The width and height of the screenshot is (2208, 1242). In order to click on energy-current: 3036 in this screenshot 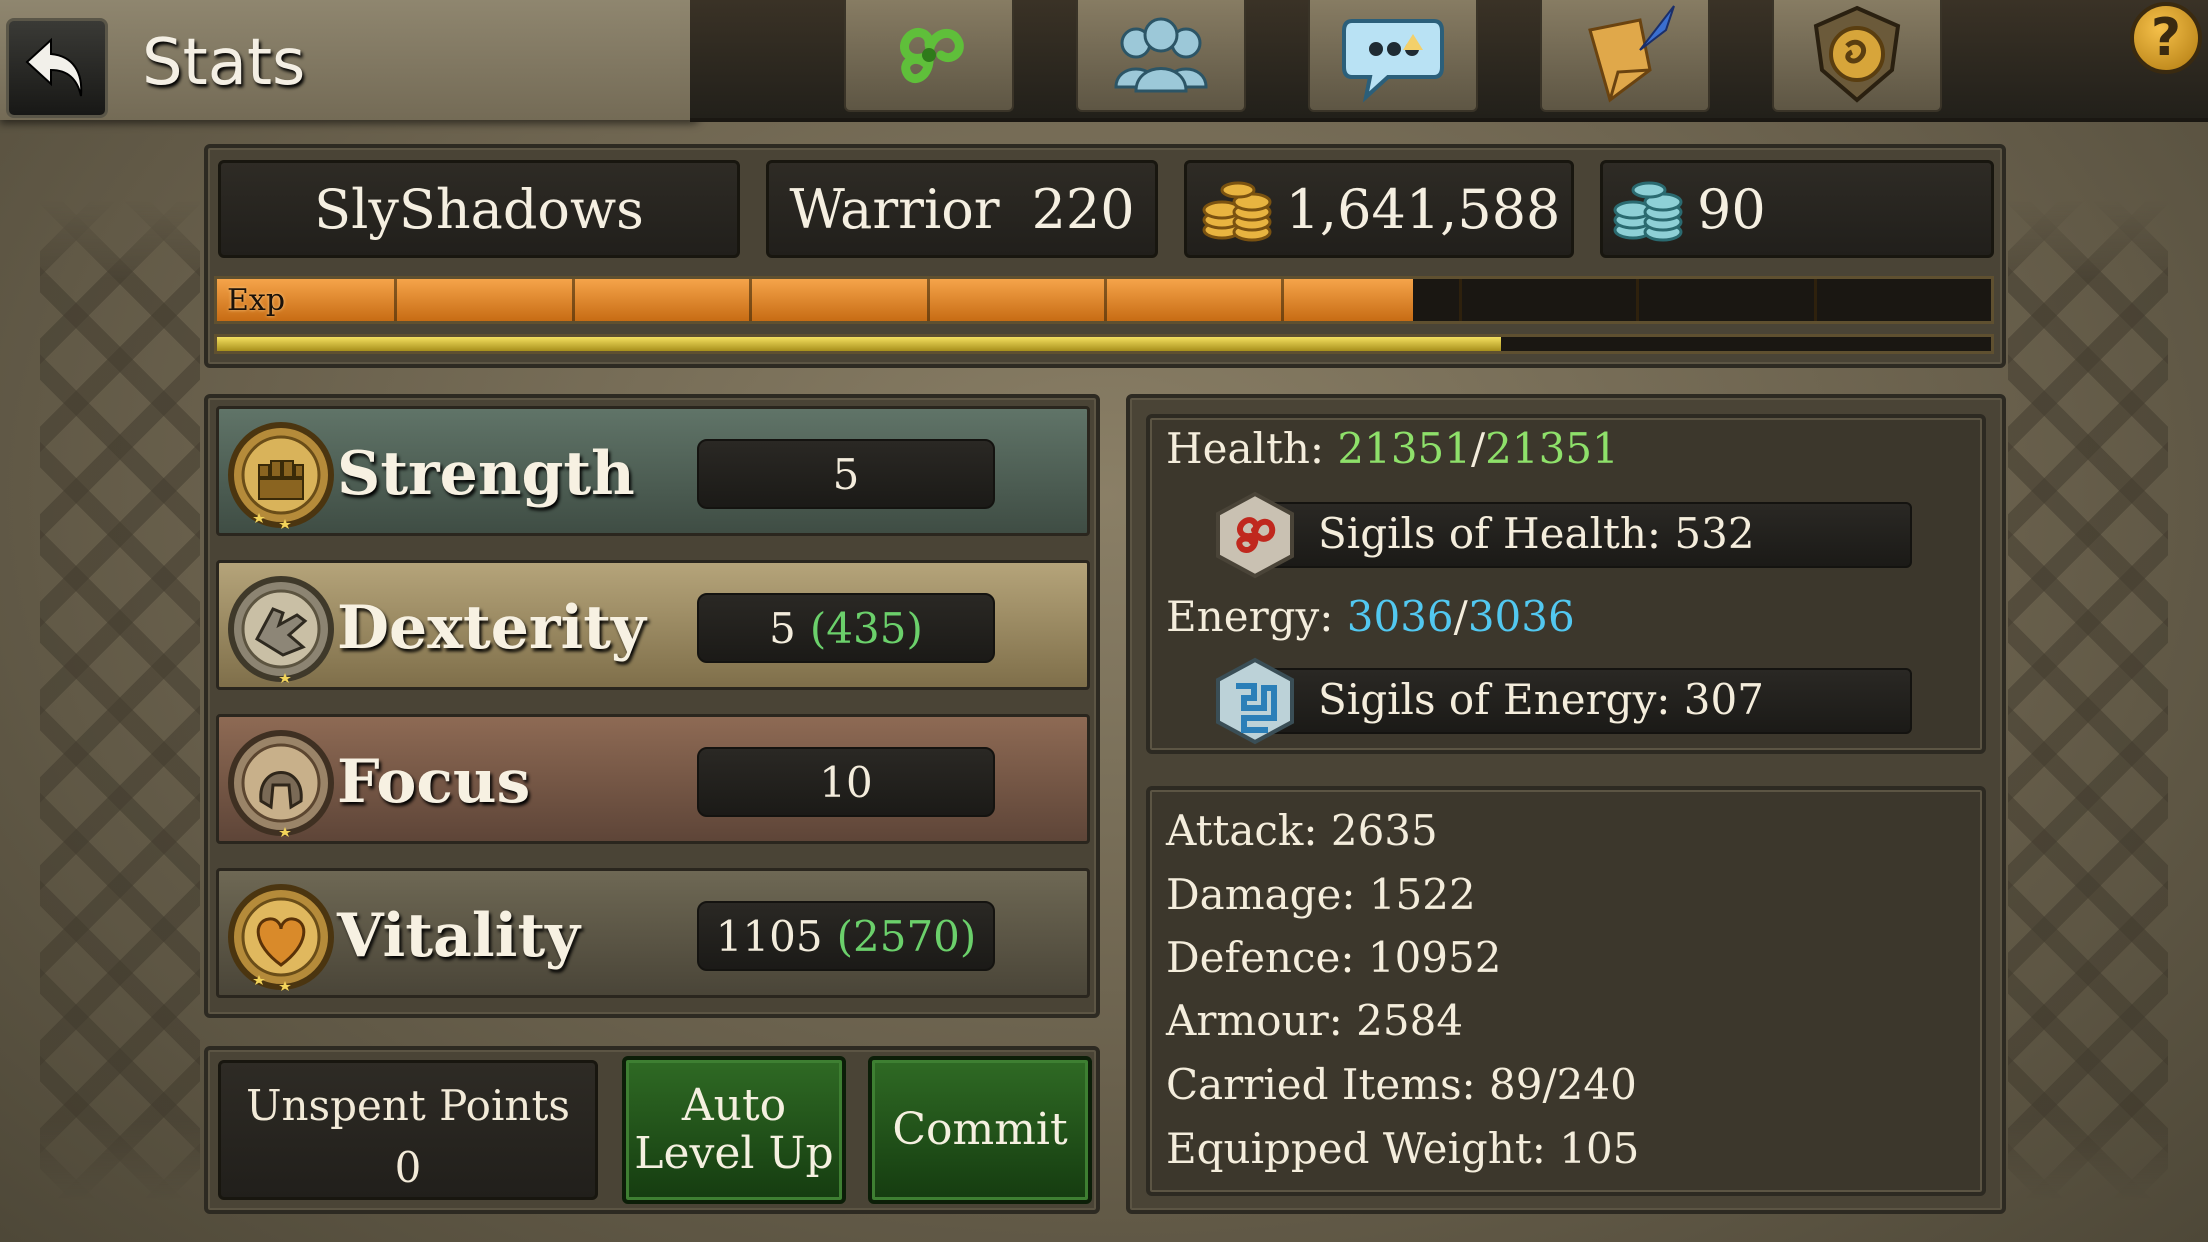, I will do `click(1400, 616)`.